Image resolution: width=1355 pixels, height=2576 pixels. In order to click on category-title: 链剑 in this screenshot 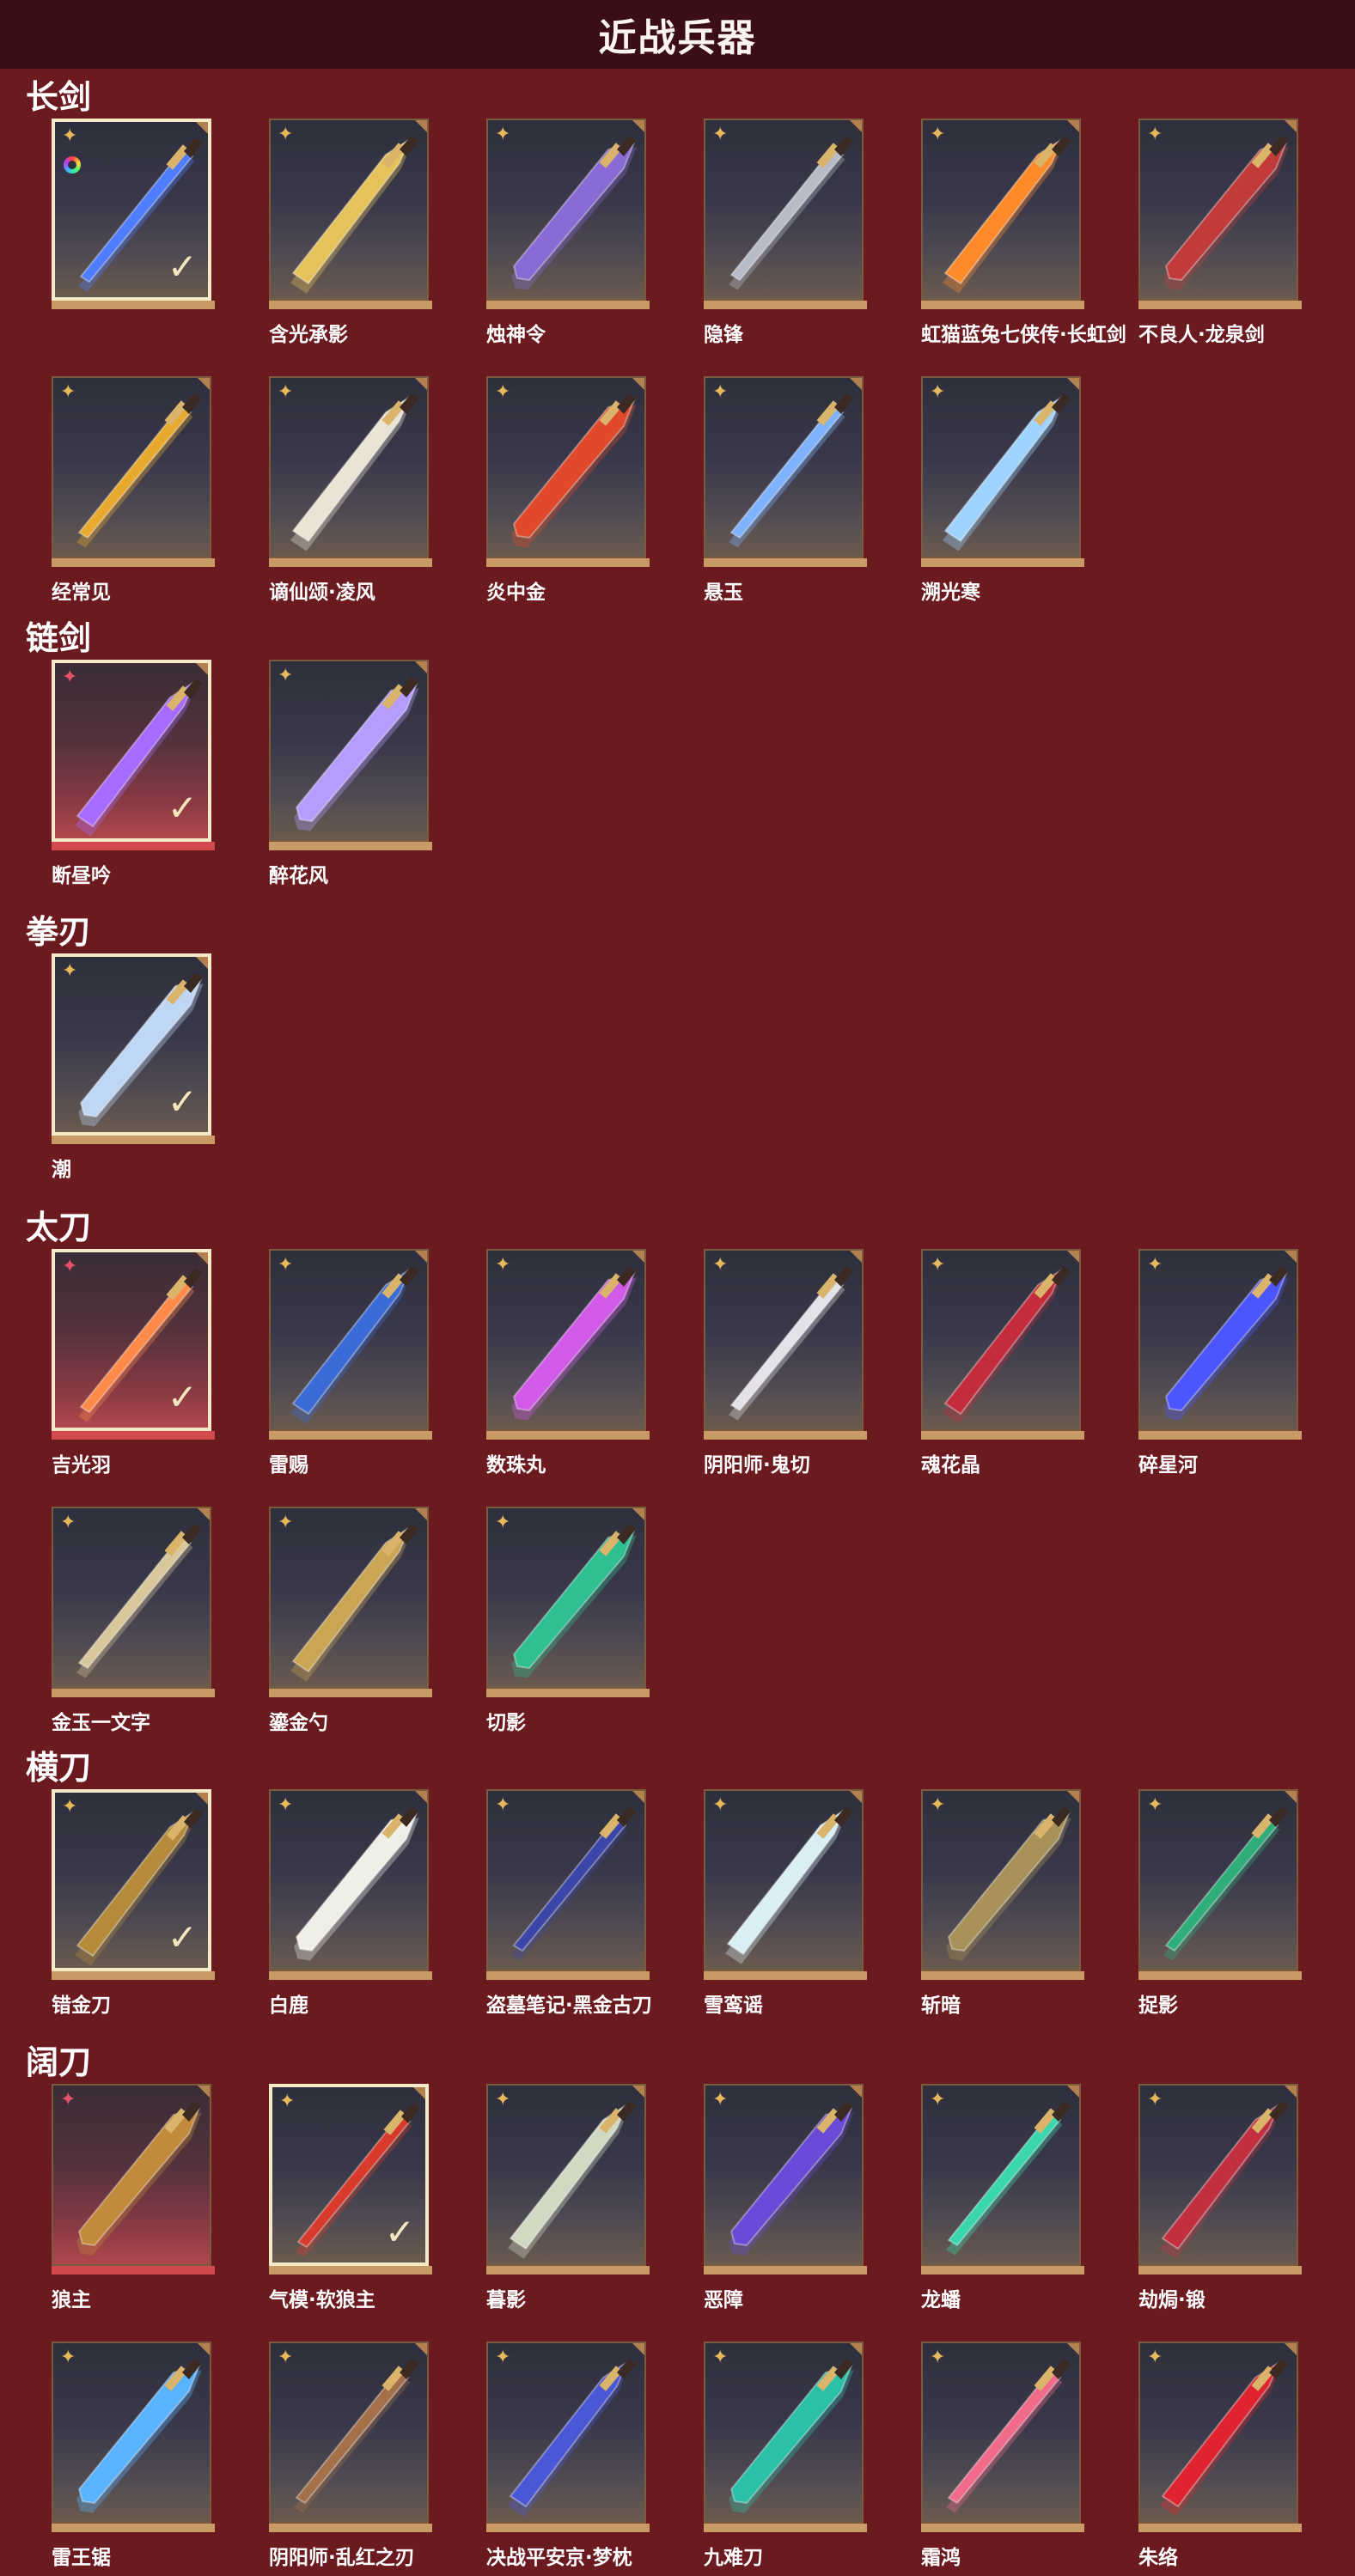, I will do `click(59, 638)`.